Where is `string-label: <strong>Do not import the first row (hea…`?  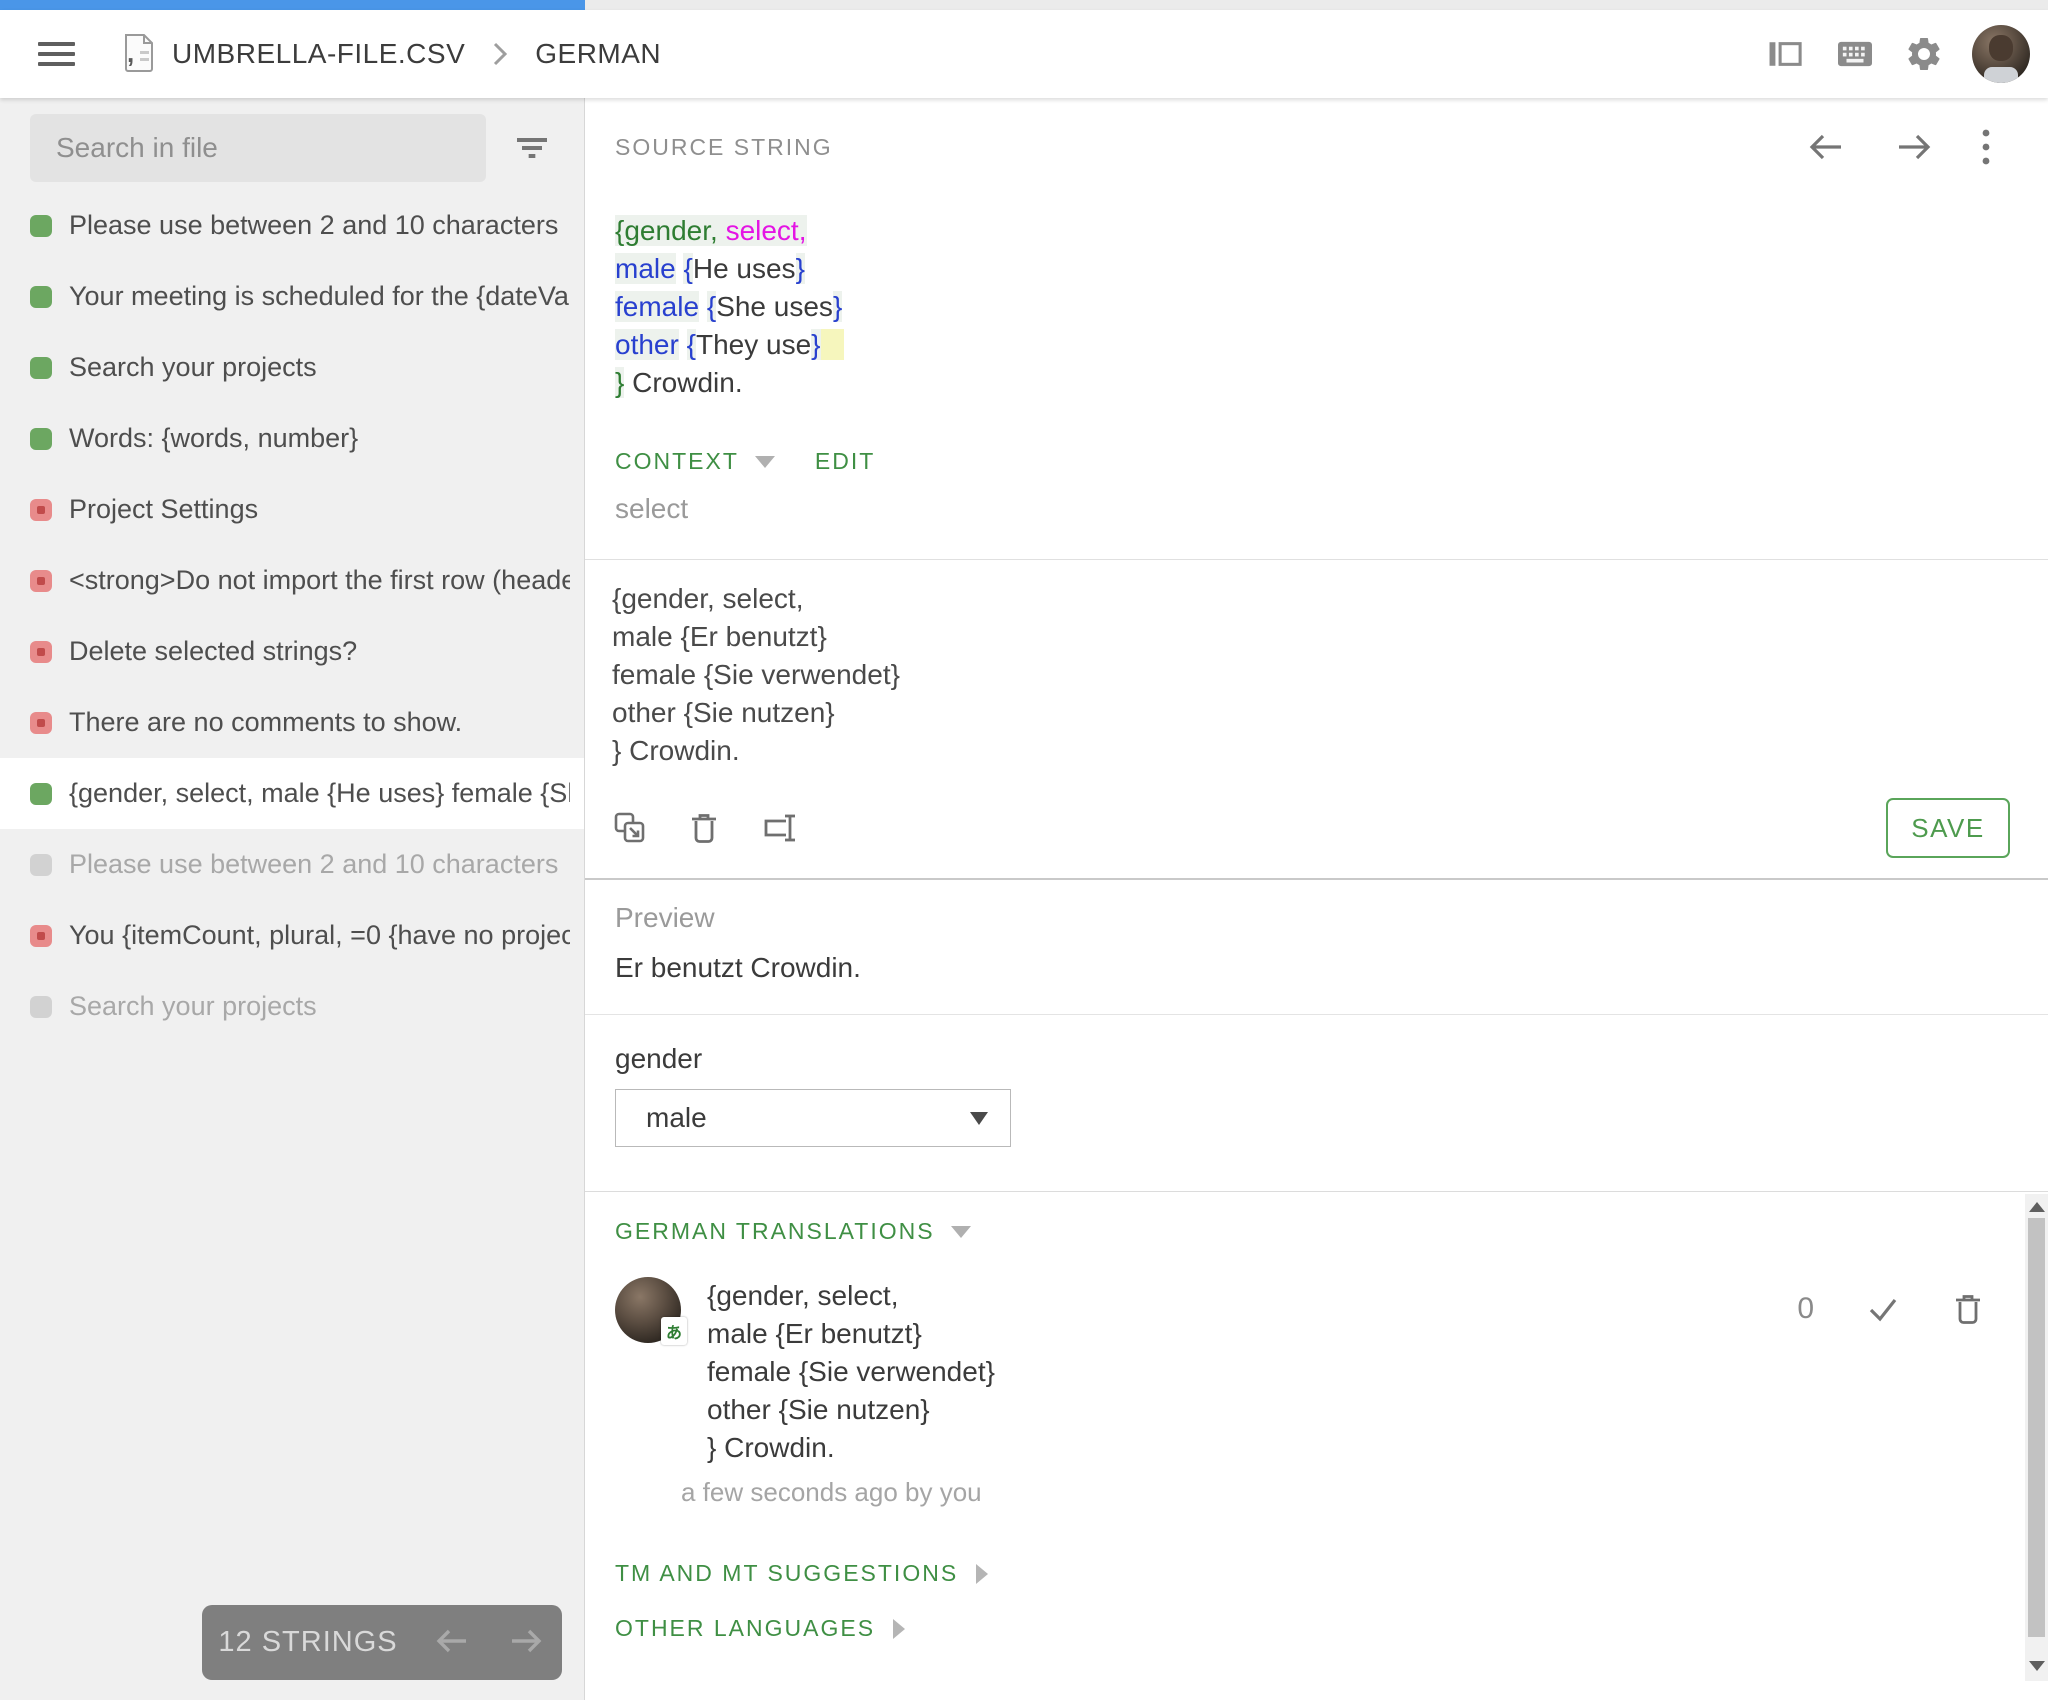
string-label: <strong>Do not import the first row (hea… is located at coordinates (319, 580).